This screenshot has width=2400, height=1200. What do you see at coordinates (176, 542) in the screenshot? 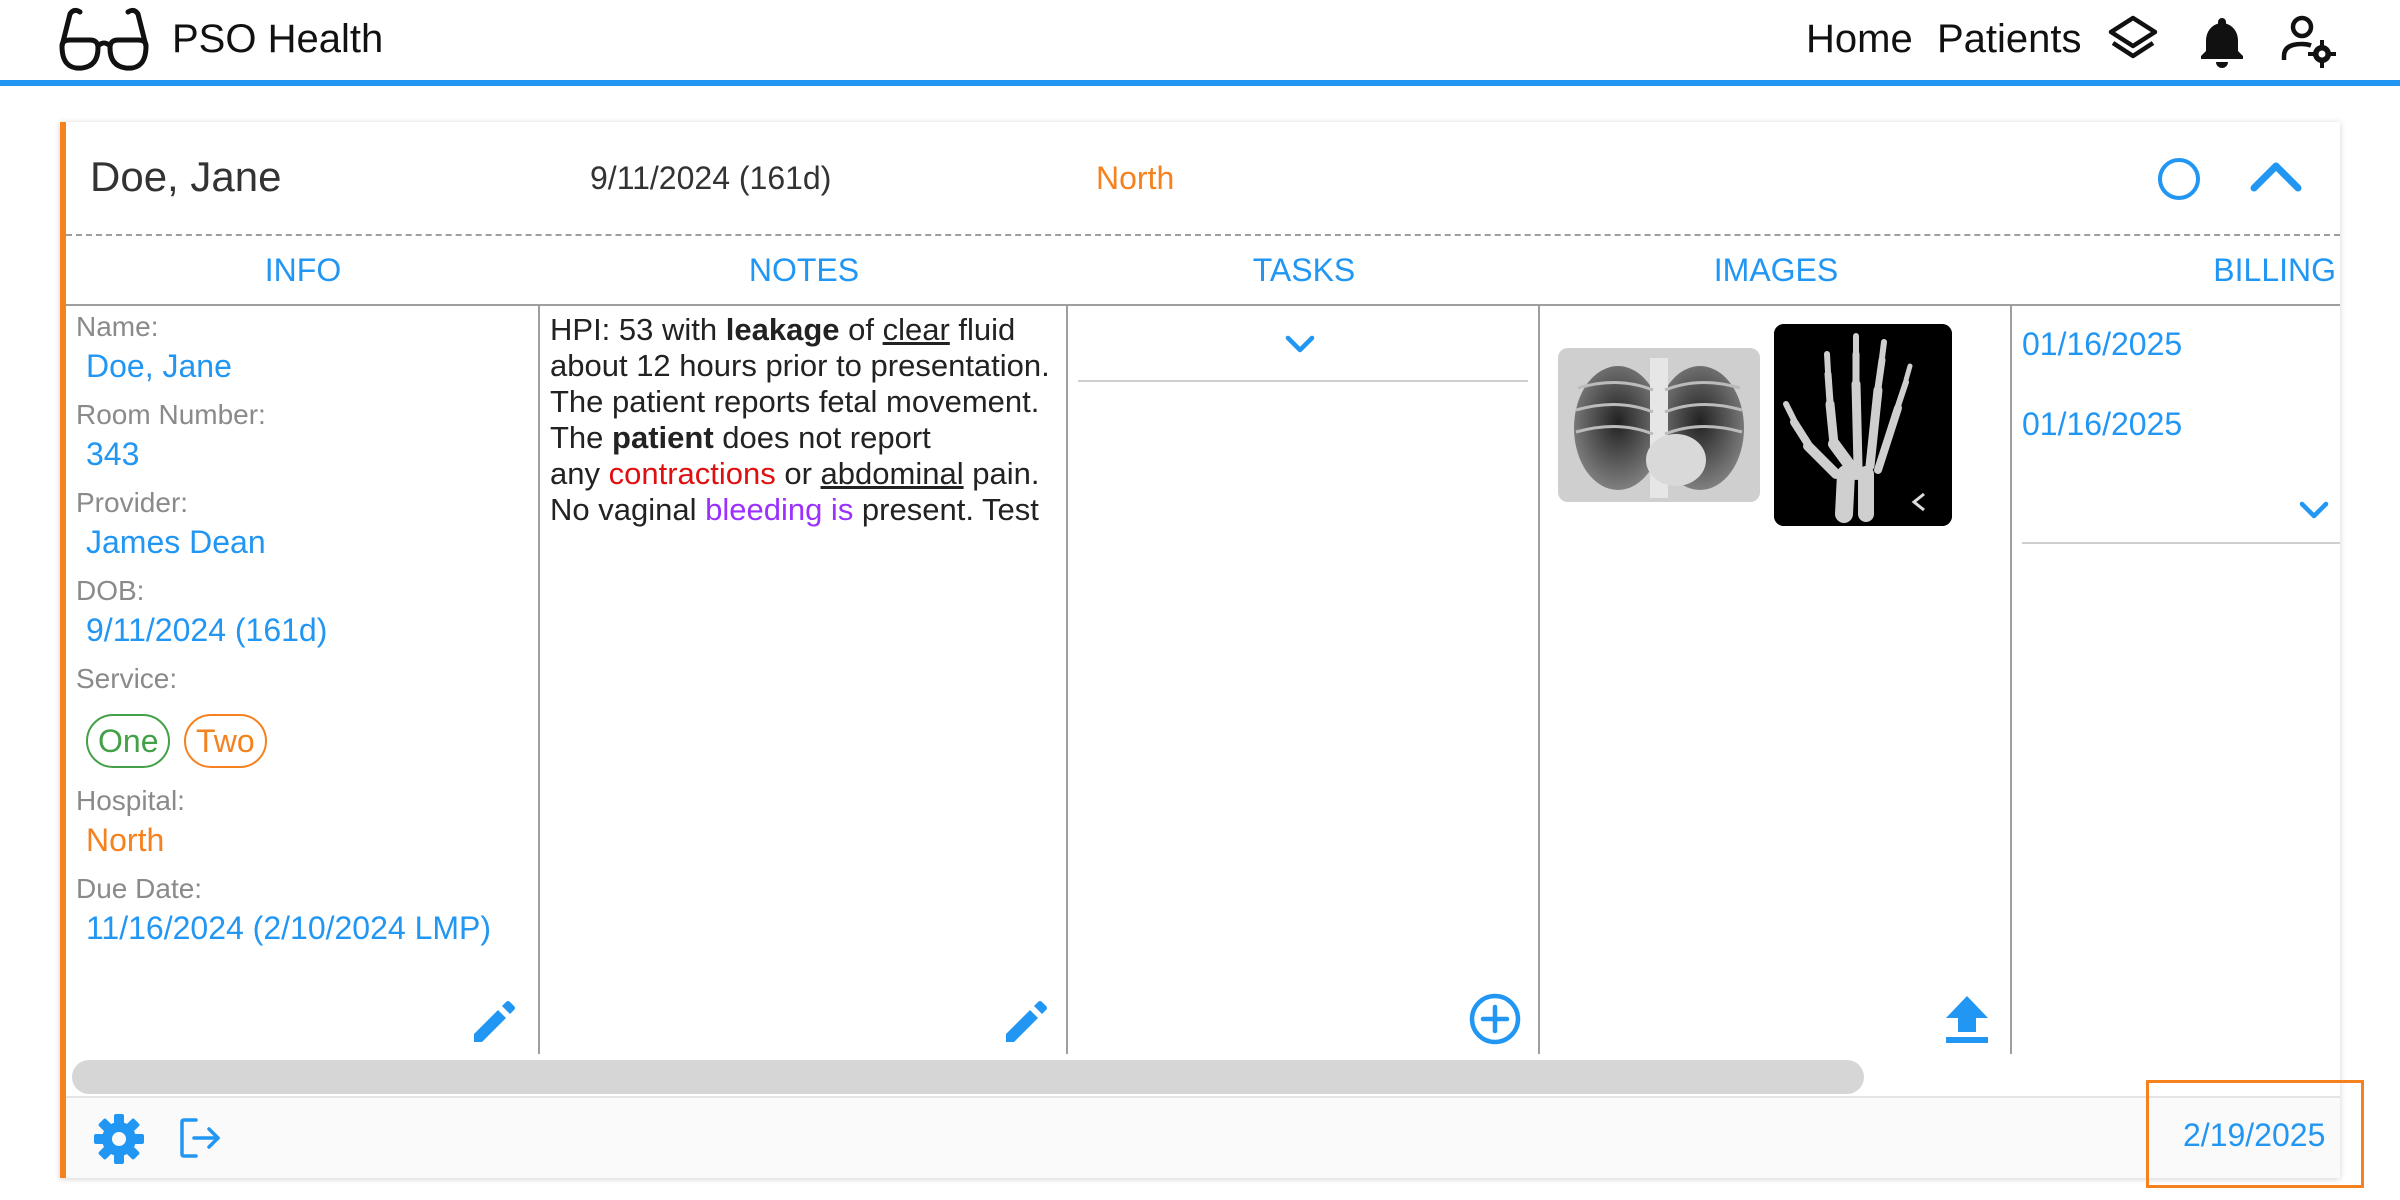
I see `provider-value: James Dean` at bounding box center [176, 542].